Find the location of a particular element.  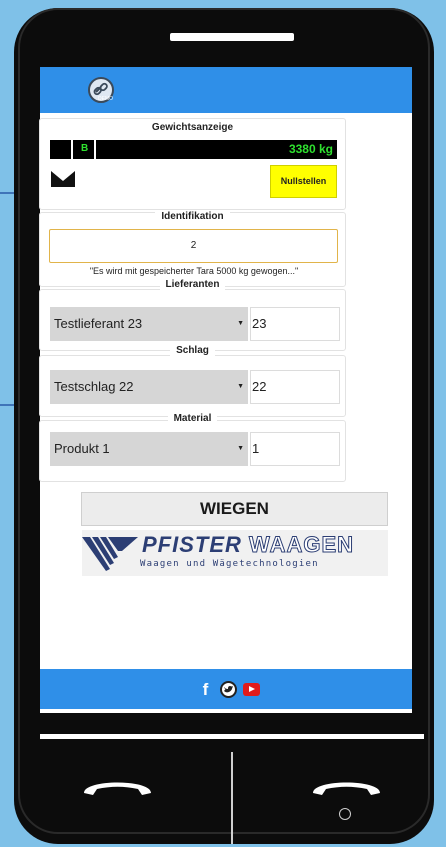

weight-value: 3380 kg is located at coordinates (310, 149).